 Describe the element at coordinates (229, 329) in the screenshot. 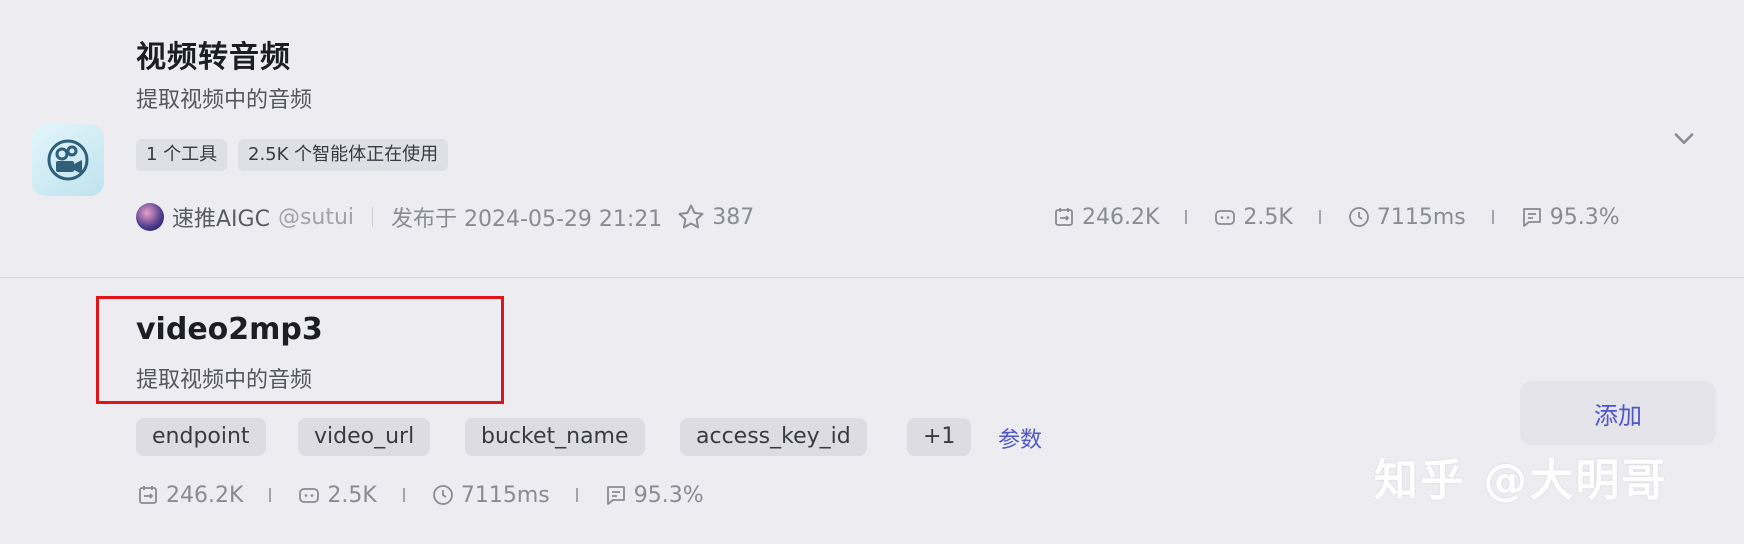

I see `tool-name: video2mp3` at that location.